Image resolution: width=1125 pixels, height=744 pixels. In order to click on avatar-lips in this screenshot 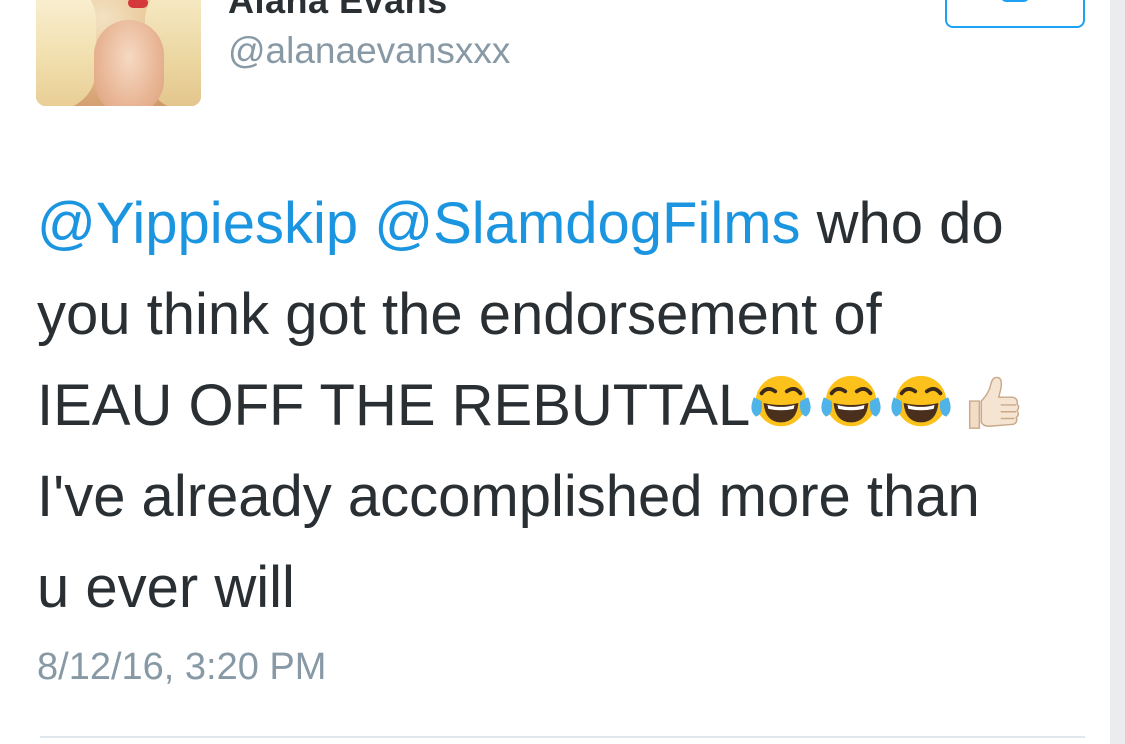, I will do `click(138, 4)`.